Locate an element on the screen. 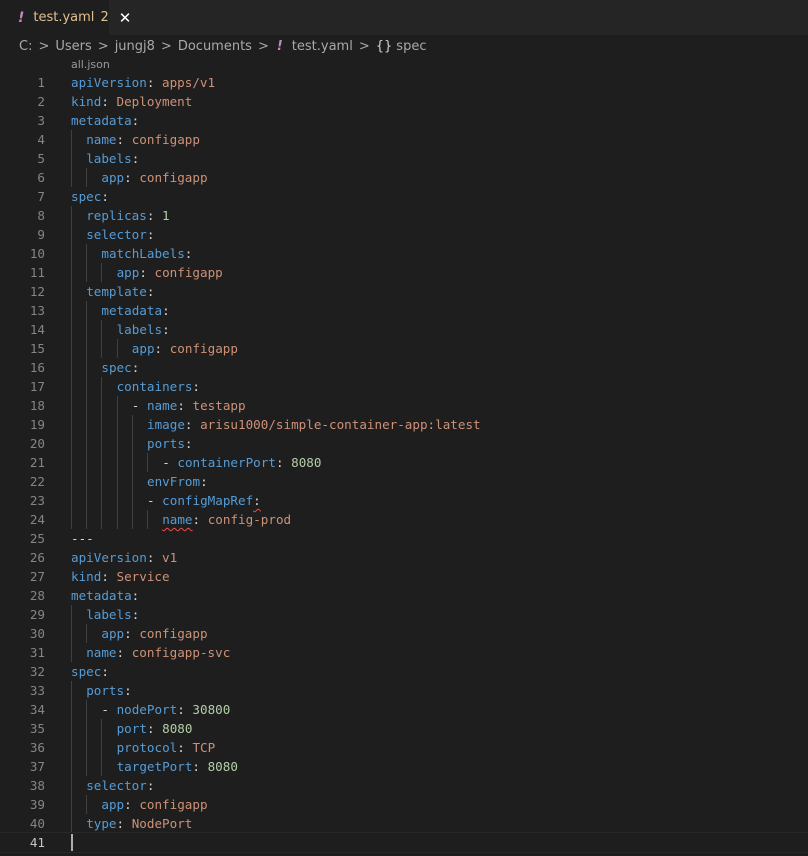 This screenshot has width=808, height=856. code-token: type is located at coordinates (101, 823).